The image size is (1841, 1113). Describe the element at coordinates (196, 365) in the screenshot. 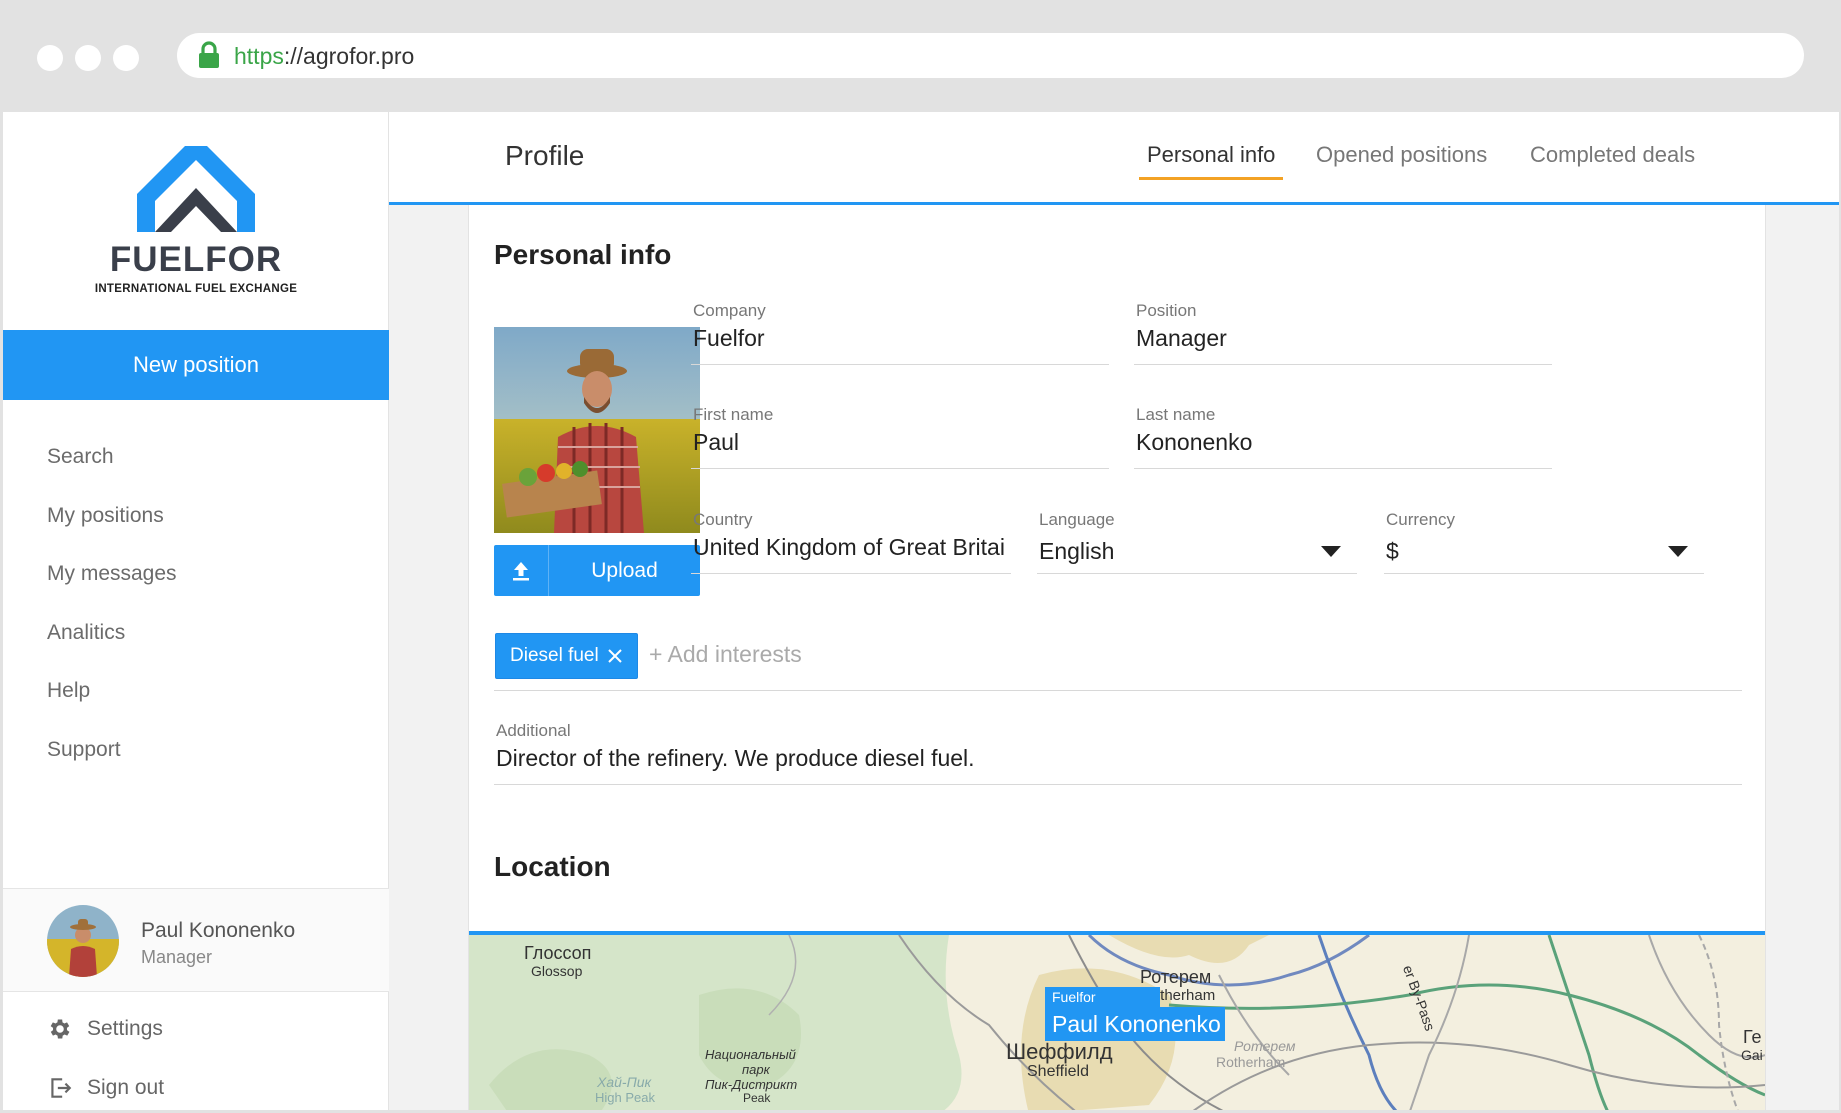

I see `new-position-button: New position` at that location.